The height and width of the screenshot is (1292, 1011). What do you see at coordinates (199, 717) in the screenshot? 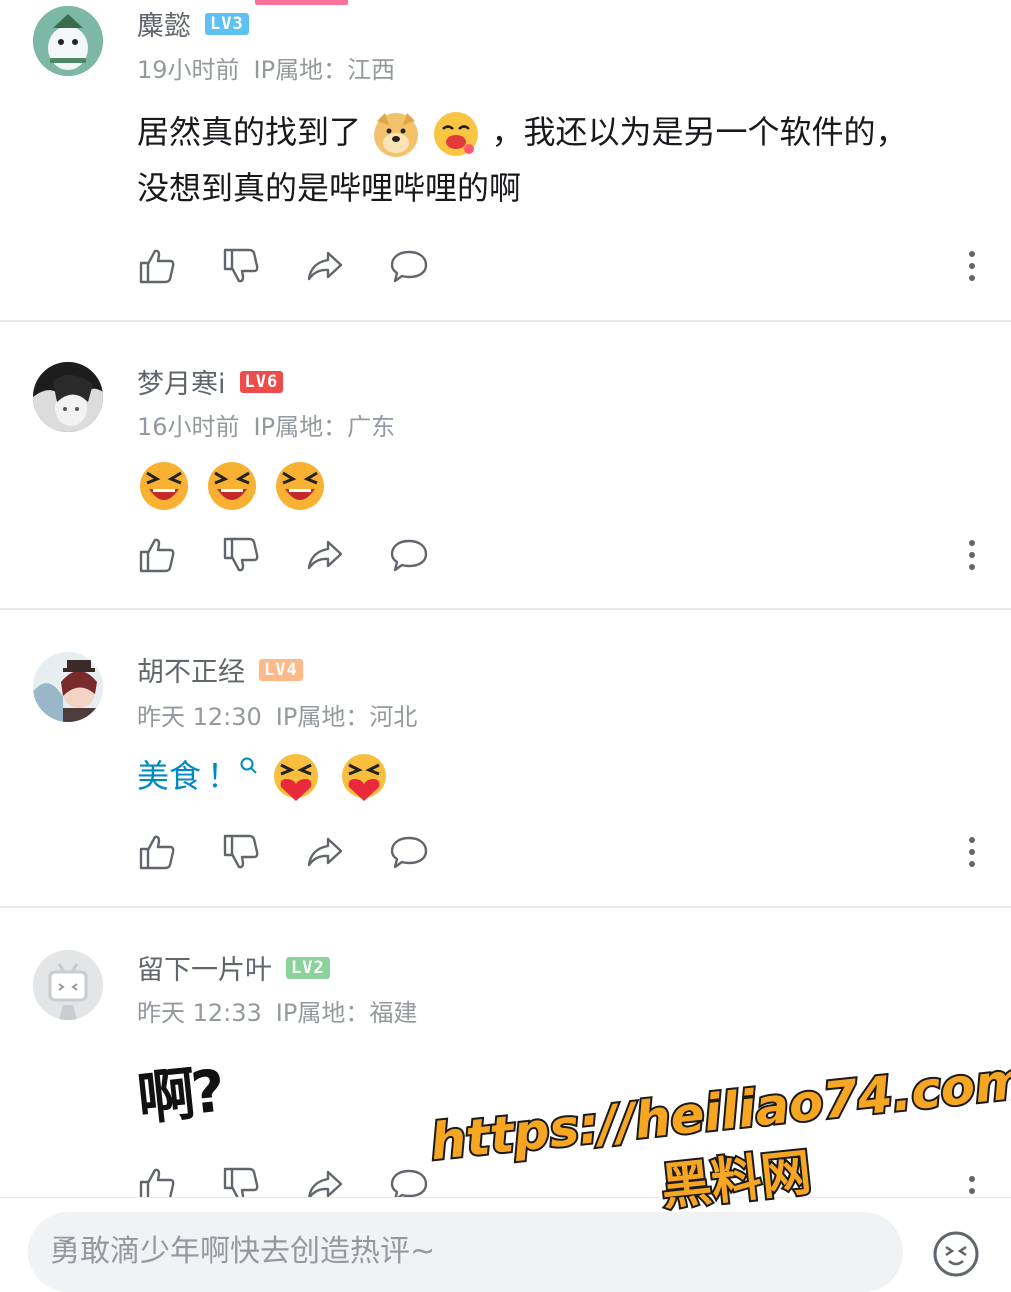
I see `comment-time: 昨天 12:30` at bounding box center [199, 717].